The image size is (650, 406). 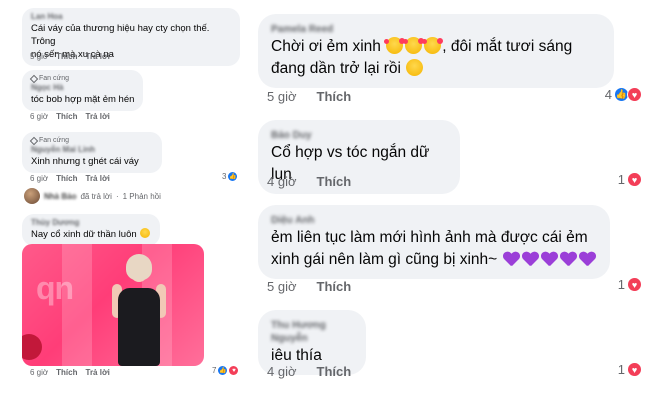 I want to click on commenter-name: Bảo Duy, so click(x=359, y=135).